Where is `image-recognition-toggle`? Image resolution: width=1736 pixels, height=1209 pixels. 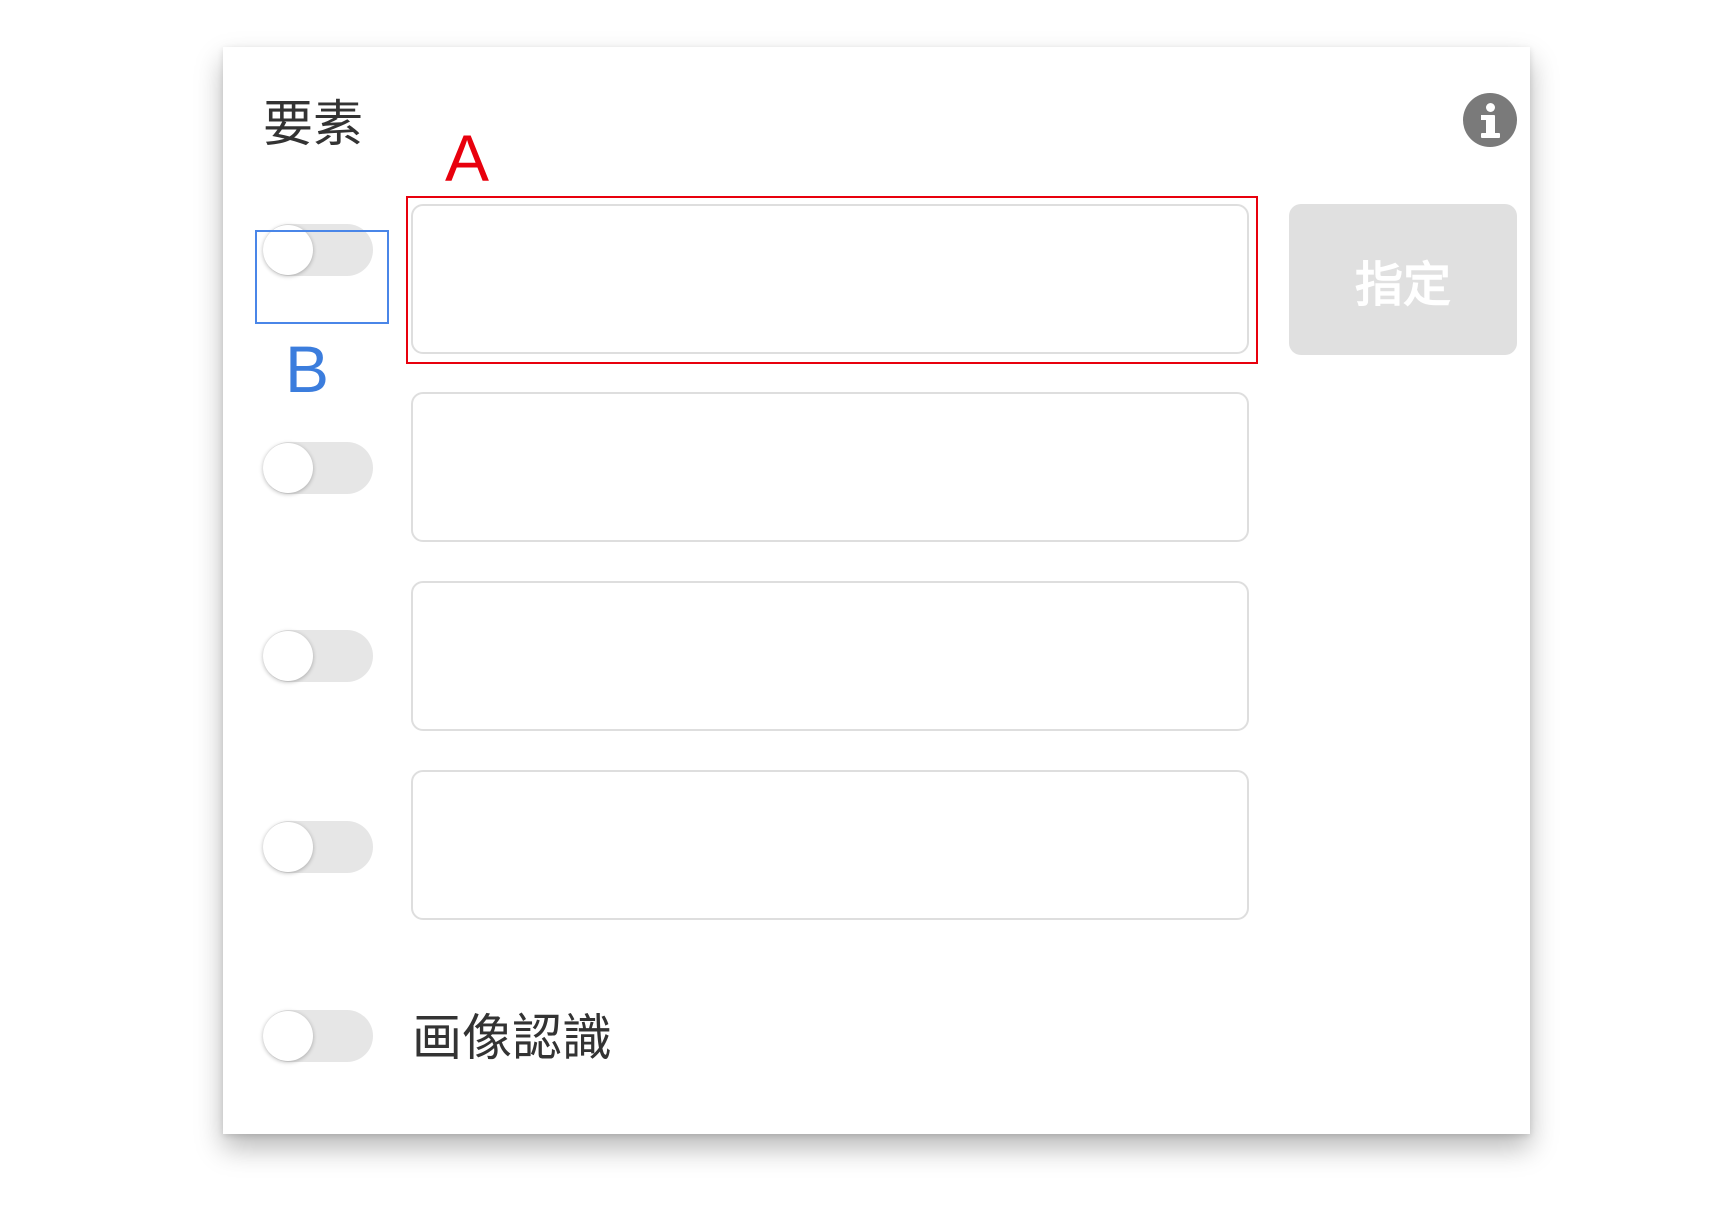 image-recognition-toggle is located at coordinates (318, 1036).